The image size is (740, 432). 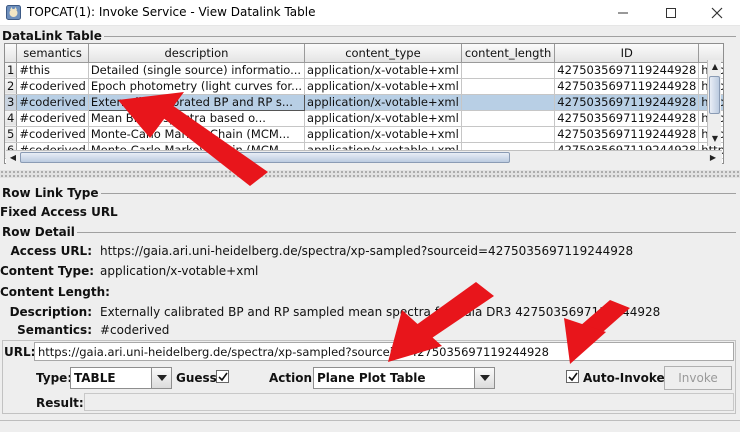 I want to click on red-arrow-table-icon, so click(x=193, y=139).